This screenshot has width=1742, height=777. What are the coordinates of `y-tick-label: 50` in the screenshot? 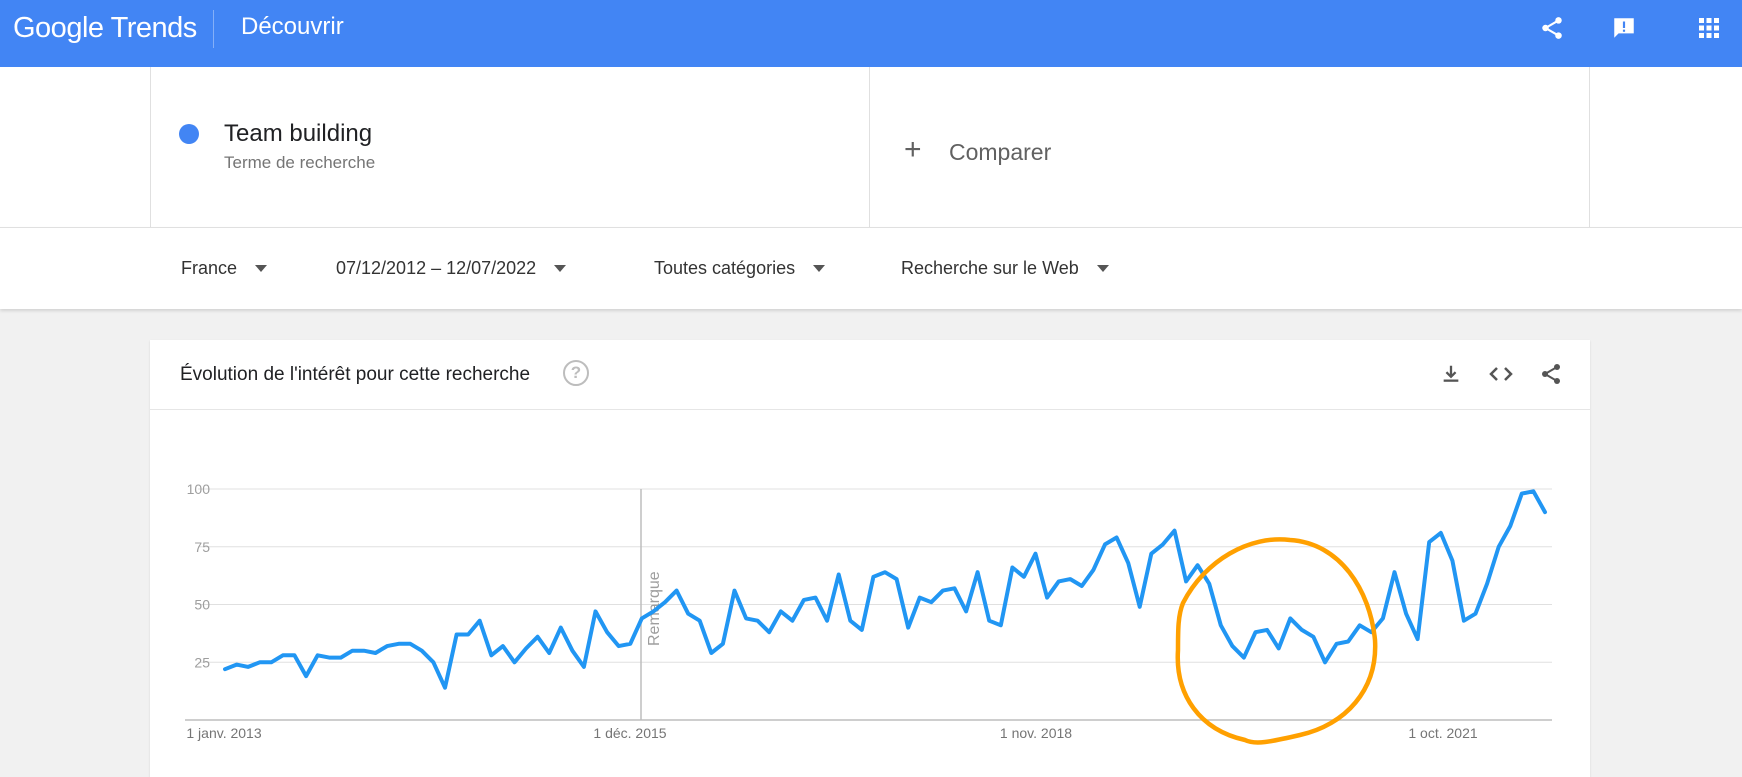 It's located at (202, 605).